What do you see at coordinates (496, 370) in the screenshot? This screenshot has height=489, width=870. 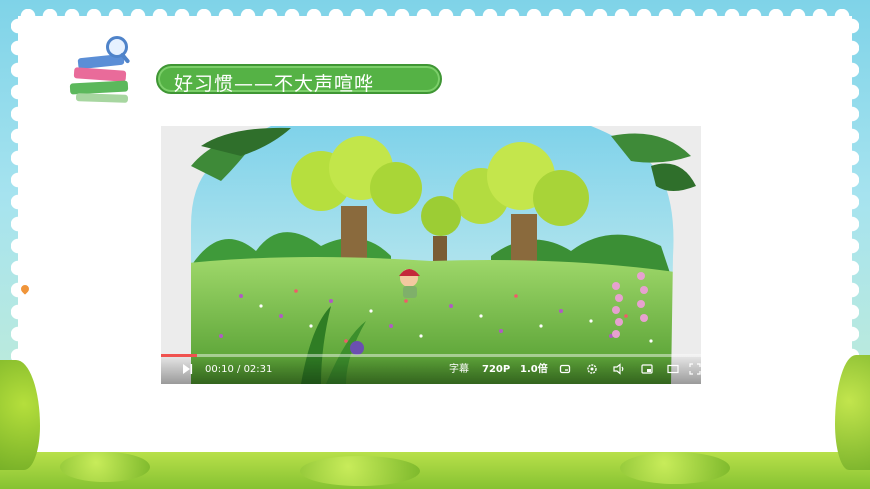 I see `quality-button: 720P` at bounding box center [496, 370].